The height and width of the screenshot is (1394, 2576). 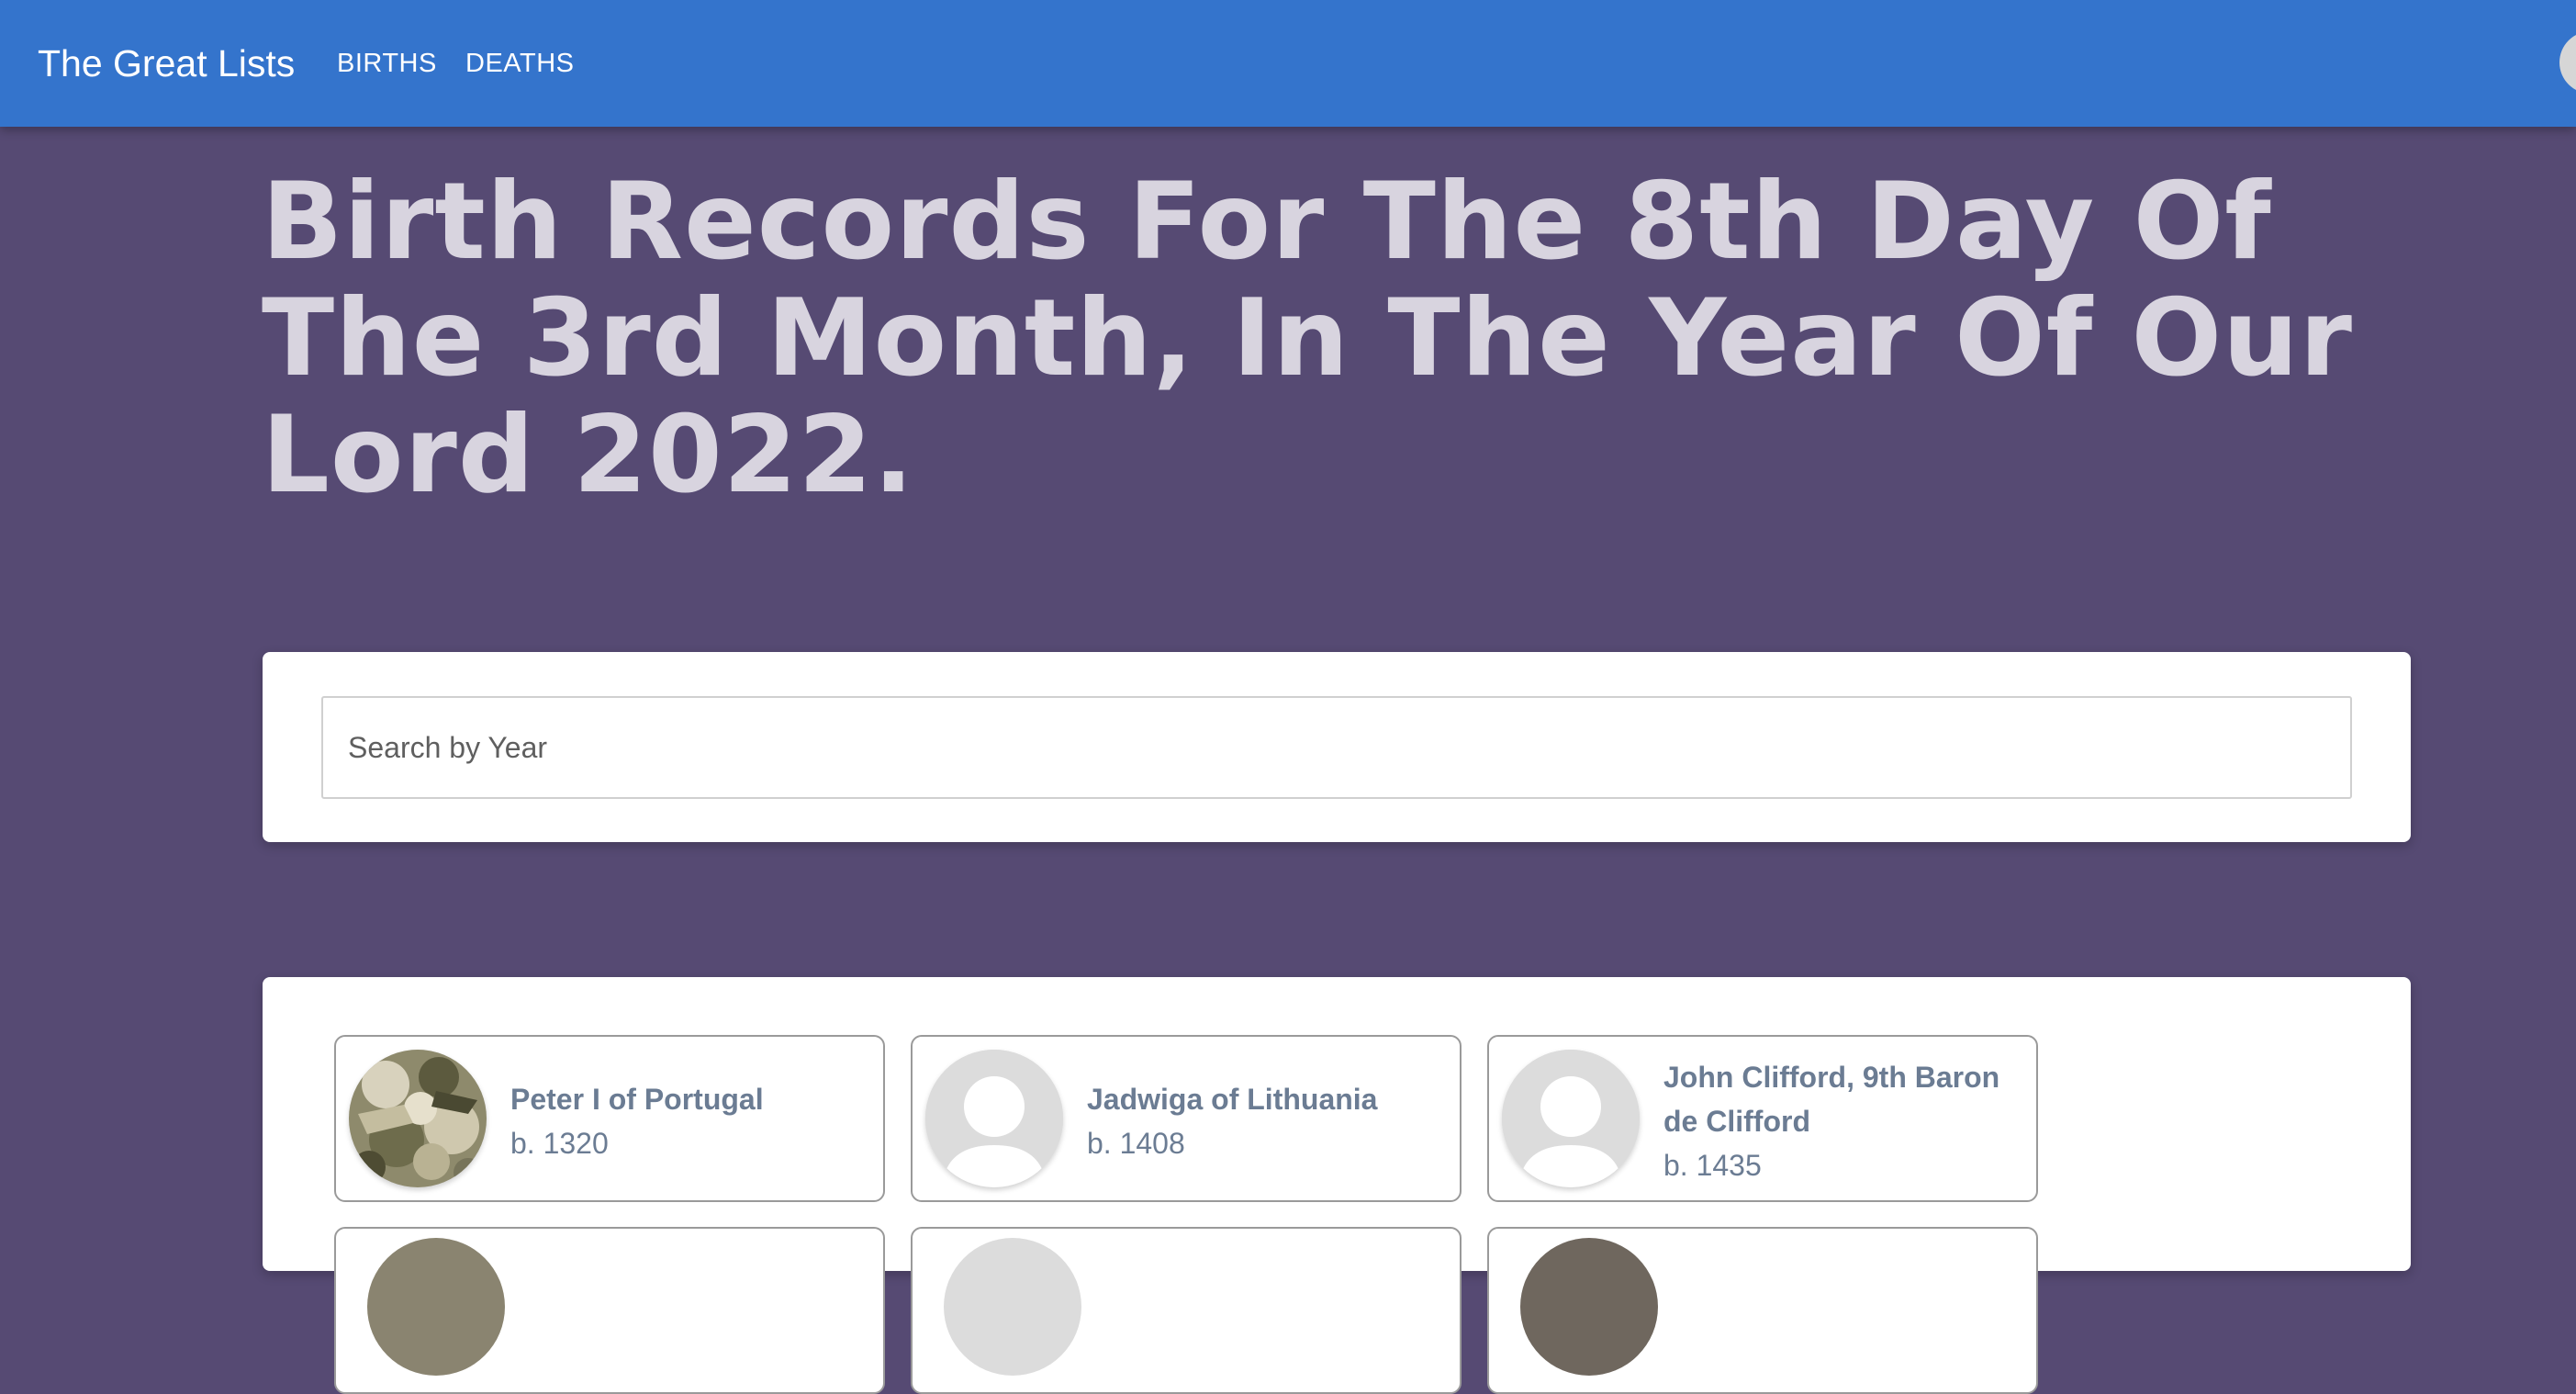 What do you see at coordinates (1232, 1099) in the screenshot?
I see `person-name: Jadwiga of Lithuania` at bounding box center [1232, 1099].